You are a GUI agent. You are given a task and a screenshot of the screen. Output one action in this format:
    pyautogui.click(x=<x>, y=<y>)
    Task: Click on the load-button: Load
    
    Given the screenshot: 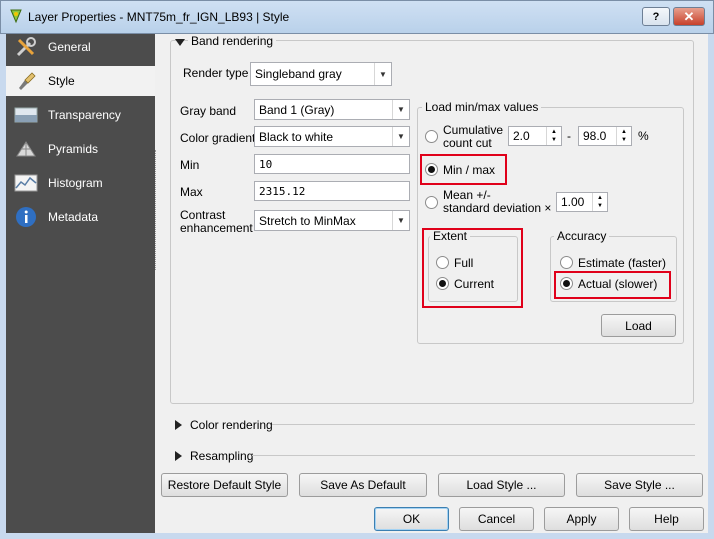 What is the action you would take?
    pyautogui.click(x=638, y=325)
    